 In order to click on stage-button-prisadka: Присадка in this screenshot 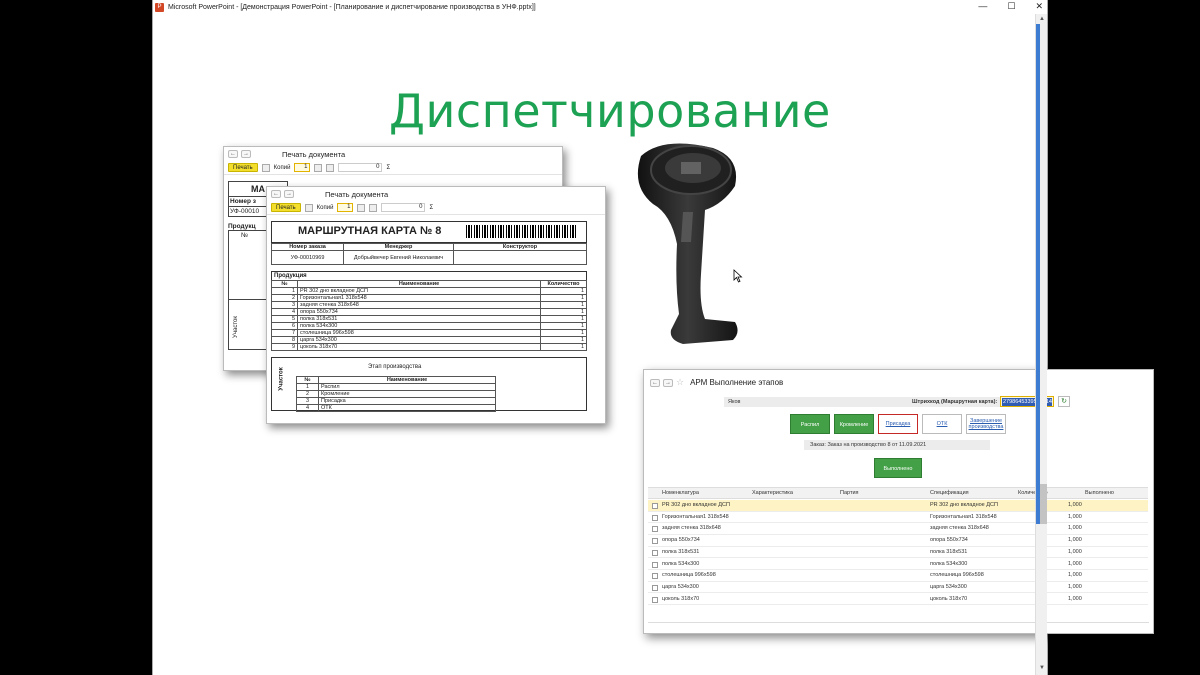, I will do `click(898, 424)`.